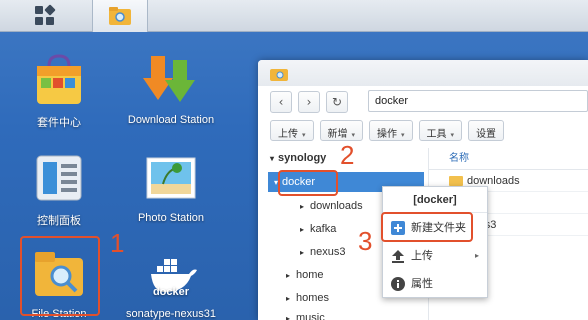  I want to click on tree-item-home: ▸ home, so click(305, 275).